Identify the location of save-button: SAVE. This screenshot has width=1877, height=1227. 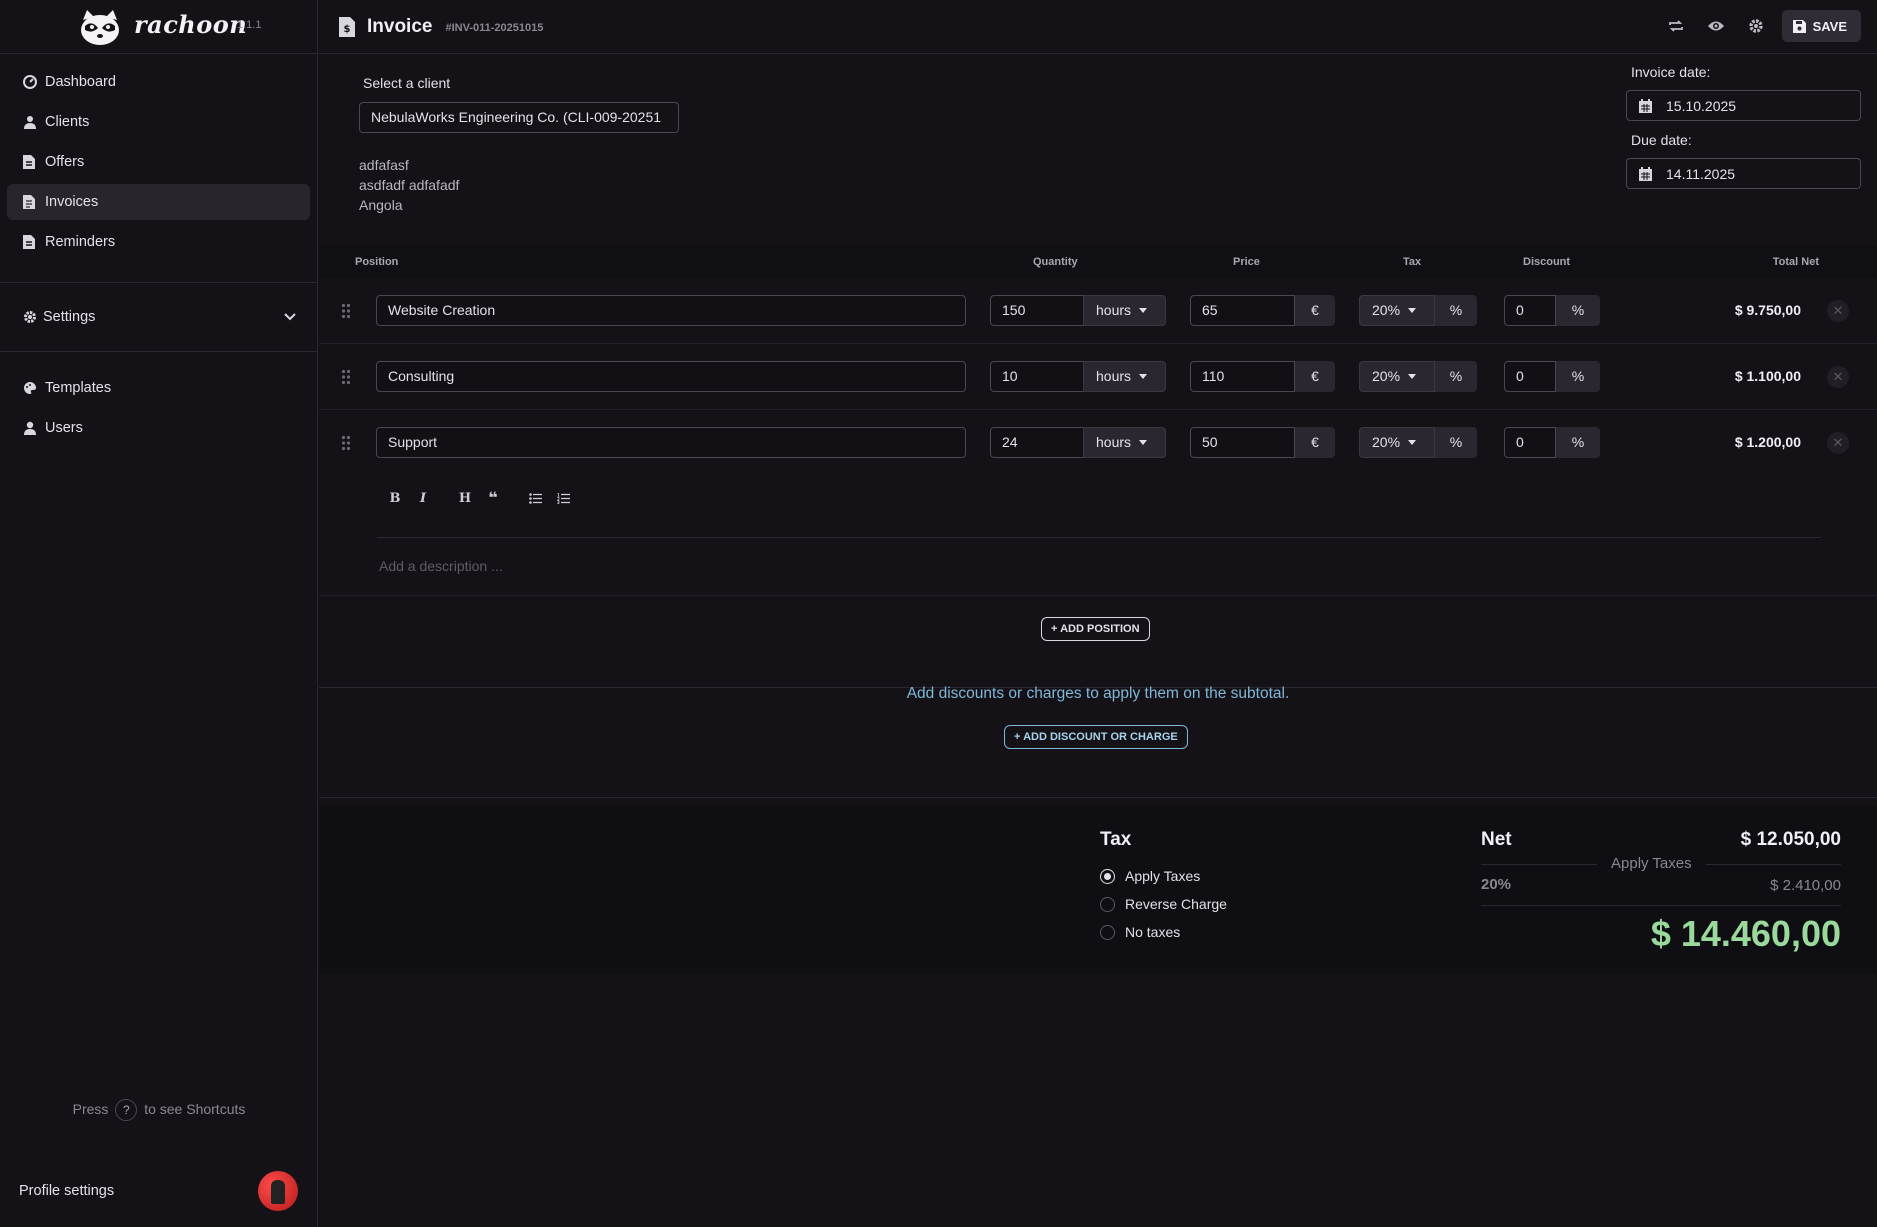
(1821, 26).